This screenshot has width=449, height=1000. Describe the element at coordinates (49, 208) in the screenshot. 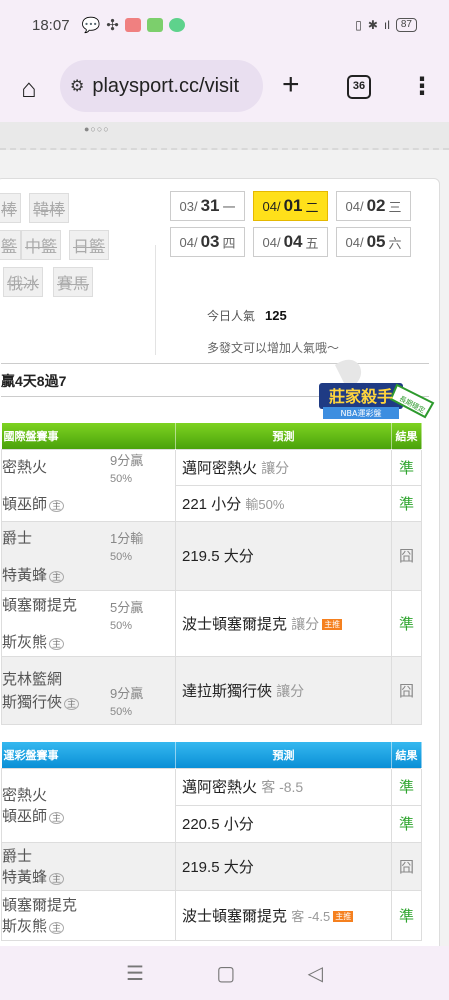

I see `league-tab-korea-baseball: 韓棒` at that location.